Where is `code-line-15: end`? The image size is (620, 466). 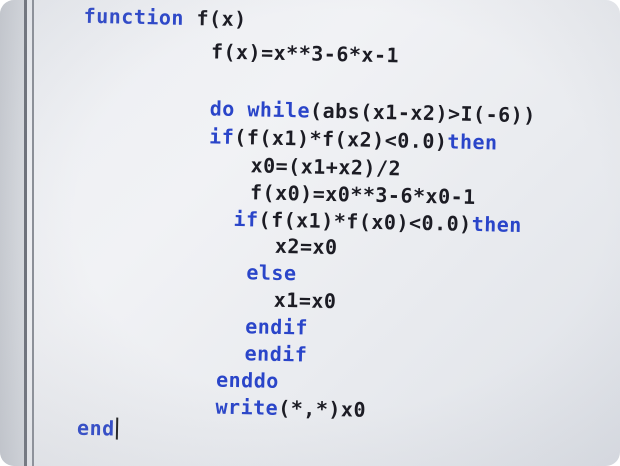 code-line-15: end is located at coordinates (97, 428).